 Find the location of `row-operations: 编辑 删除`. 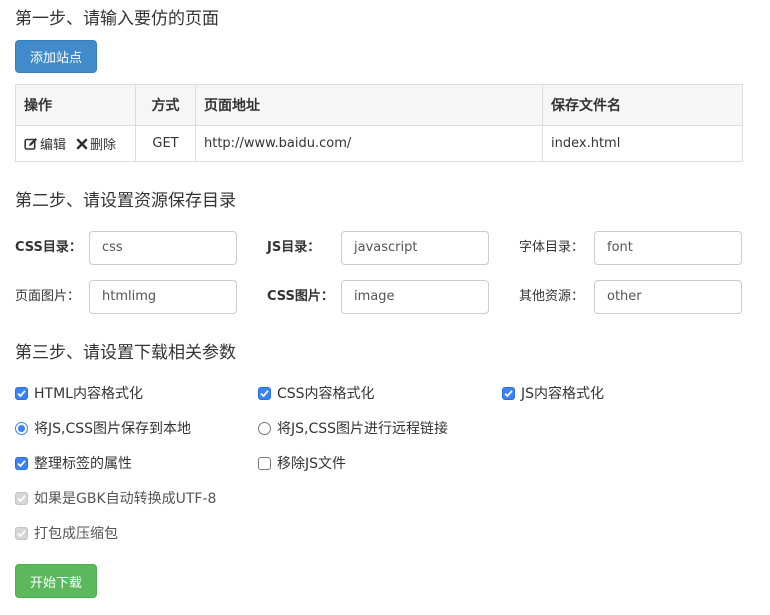

row-operations: 编辑 删除 is located at coordinates (75, 143).